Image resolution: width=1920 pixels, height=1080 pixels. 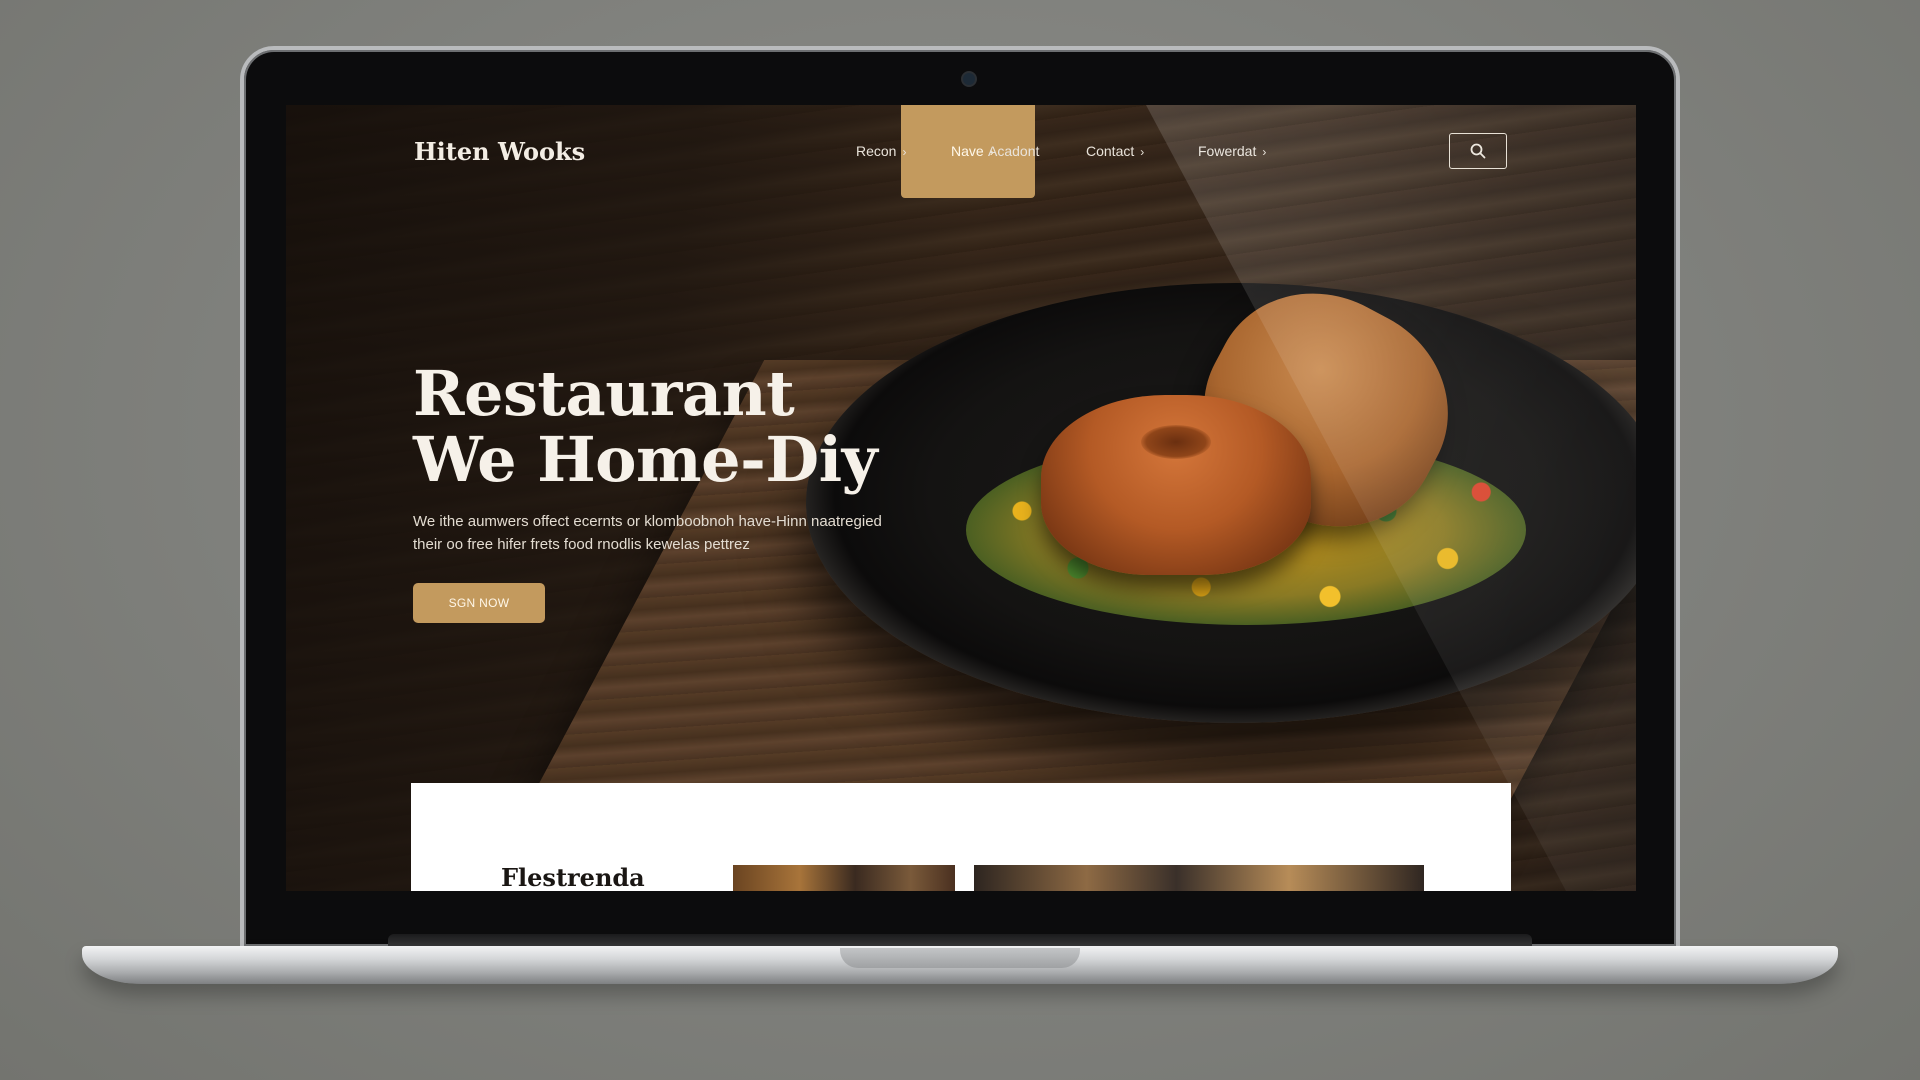 I want to click on nav-item-fowerdat: Fowerdat ›, so click(x=1232, y=151).